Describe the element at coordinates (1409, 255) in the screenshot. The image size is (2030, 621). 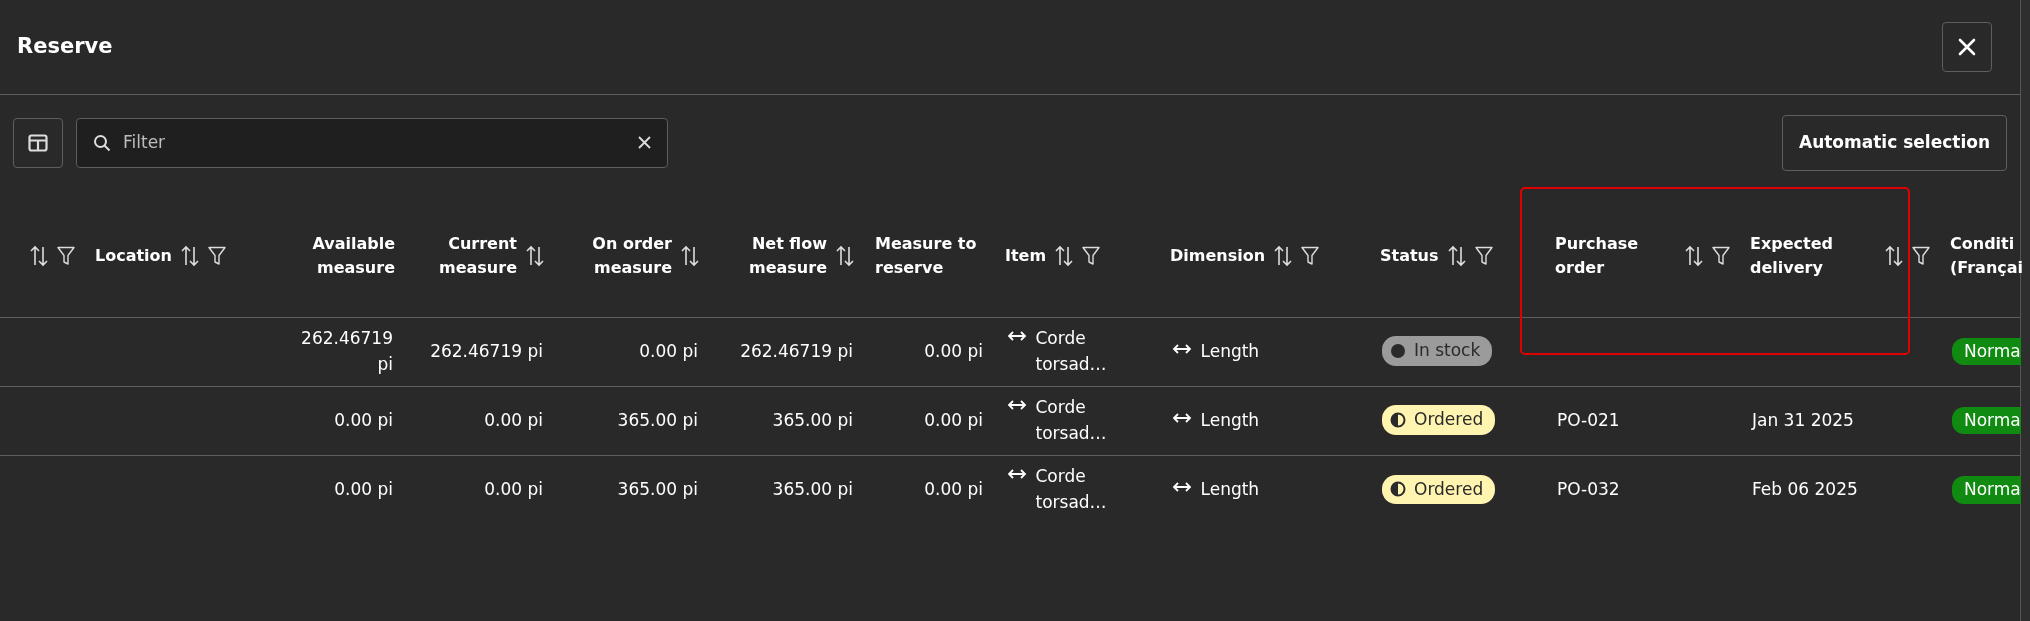
I see `column-header: Status` at that location.